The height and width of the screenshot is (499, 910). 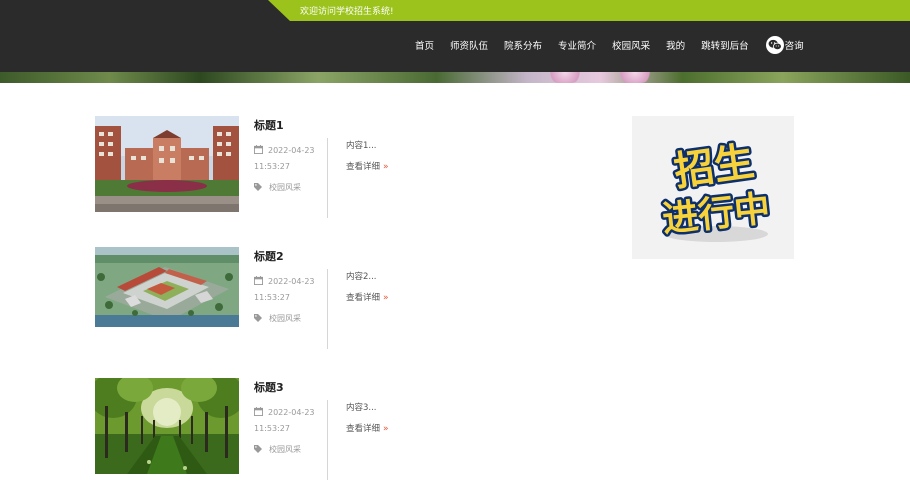 What do you see at coordinates (167, 426) in the screenshot?
I see `post-thumbnail-tree-avenue` at bounding box center [167, 426].